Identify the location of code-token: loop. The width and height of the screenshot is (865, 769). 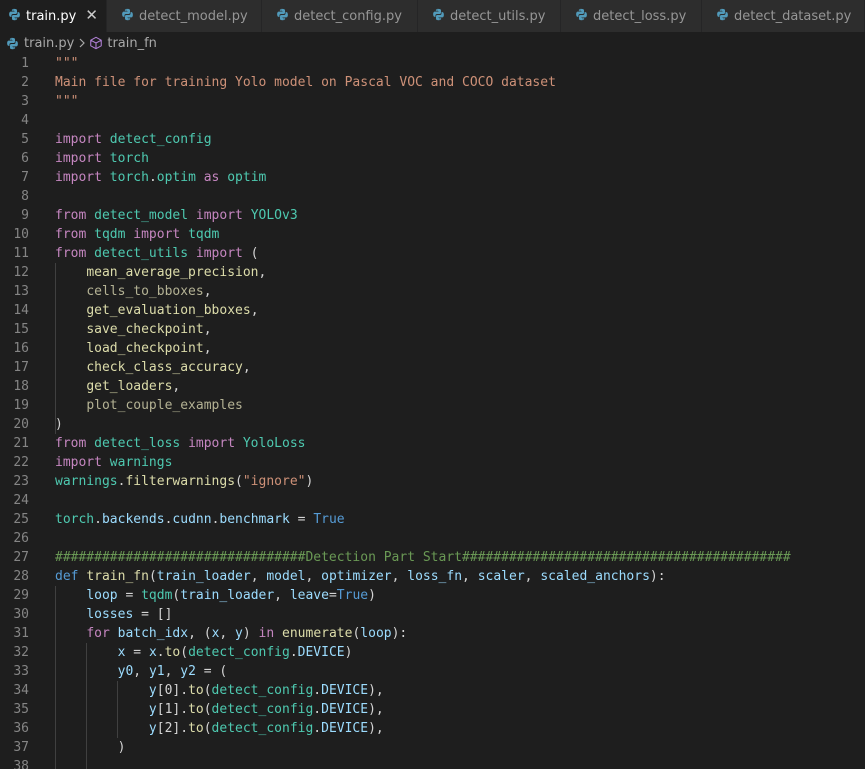
(102, 595).